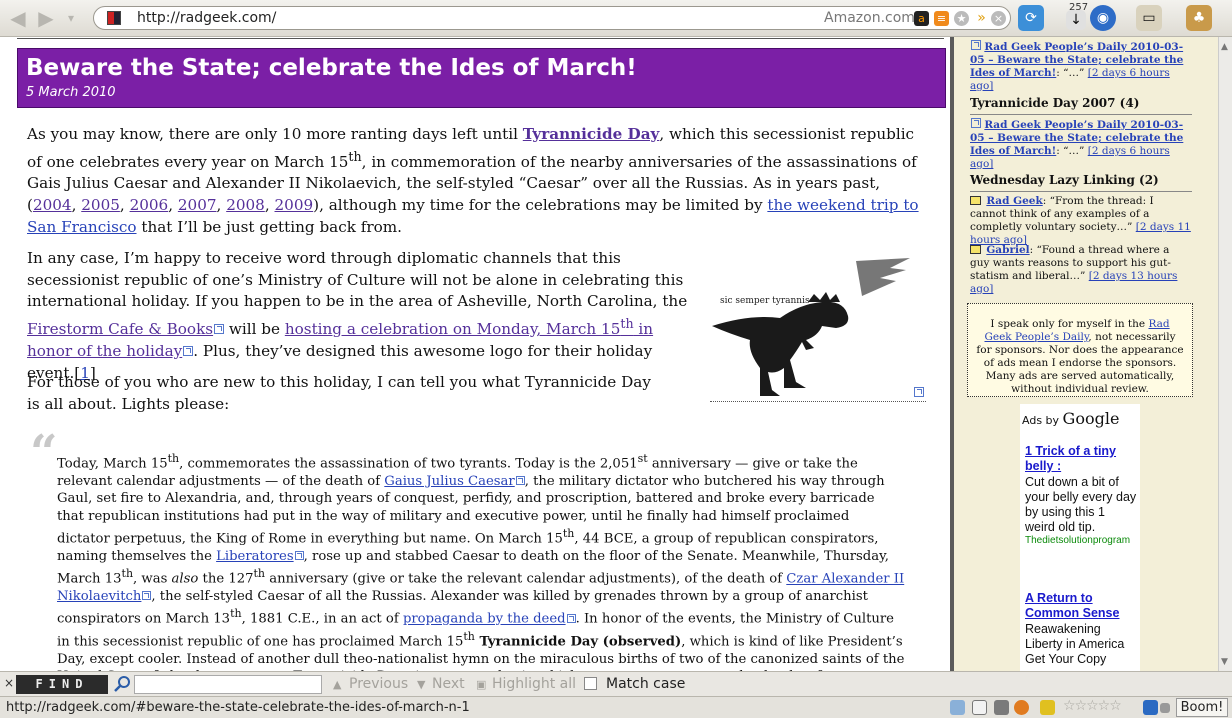 Image resolution: width=1232 pixels, height=718 pixels. I want to click on rss-feed-icon: ≡, so click(941, 18).